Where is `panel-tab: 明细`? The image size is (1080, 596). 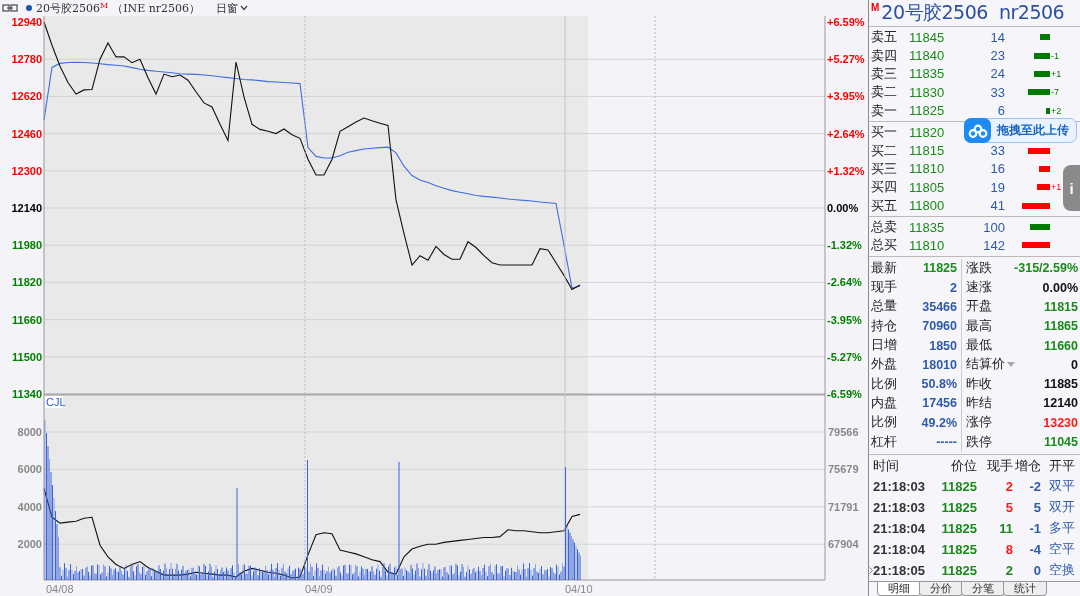
panel-tab: 明细 is located at coordinates (899, 588).